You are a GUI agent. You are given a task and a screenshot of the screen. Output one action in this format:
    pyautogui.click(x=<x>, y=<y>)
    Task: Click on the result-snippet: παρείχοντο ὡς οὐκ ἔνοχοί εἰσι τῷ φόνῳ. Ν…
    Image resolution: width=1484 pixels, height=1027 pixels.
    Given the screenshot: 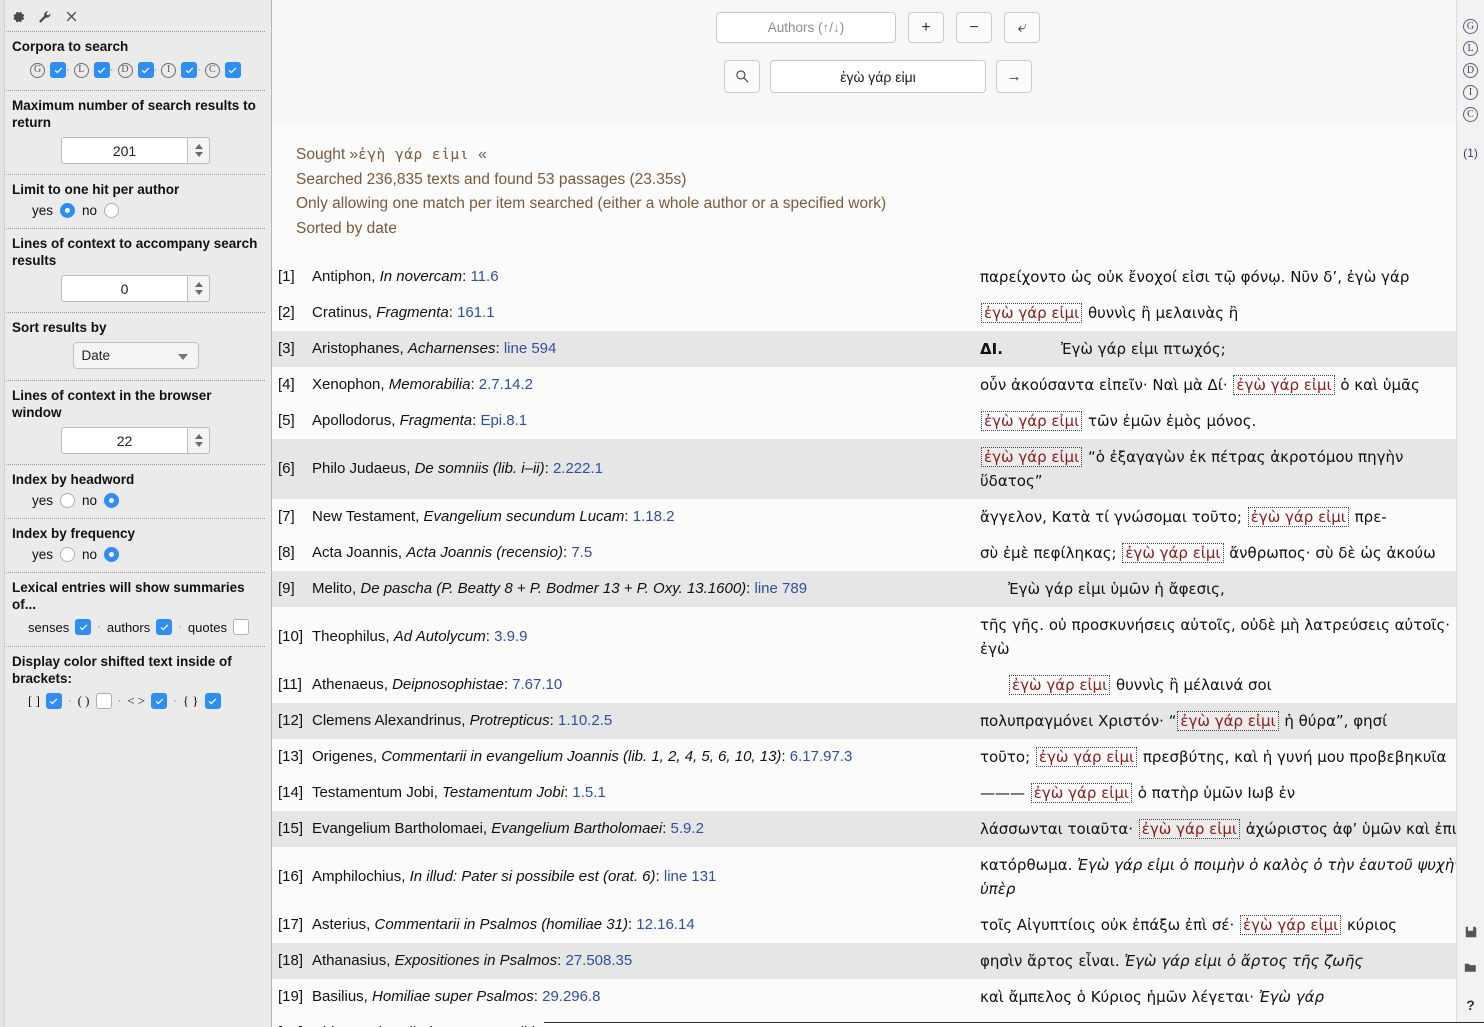 What is the action you would take?
    pyautogui.click(x=1194, y=277)
    